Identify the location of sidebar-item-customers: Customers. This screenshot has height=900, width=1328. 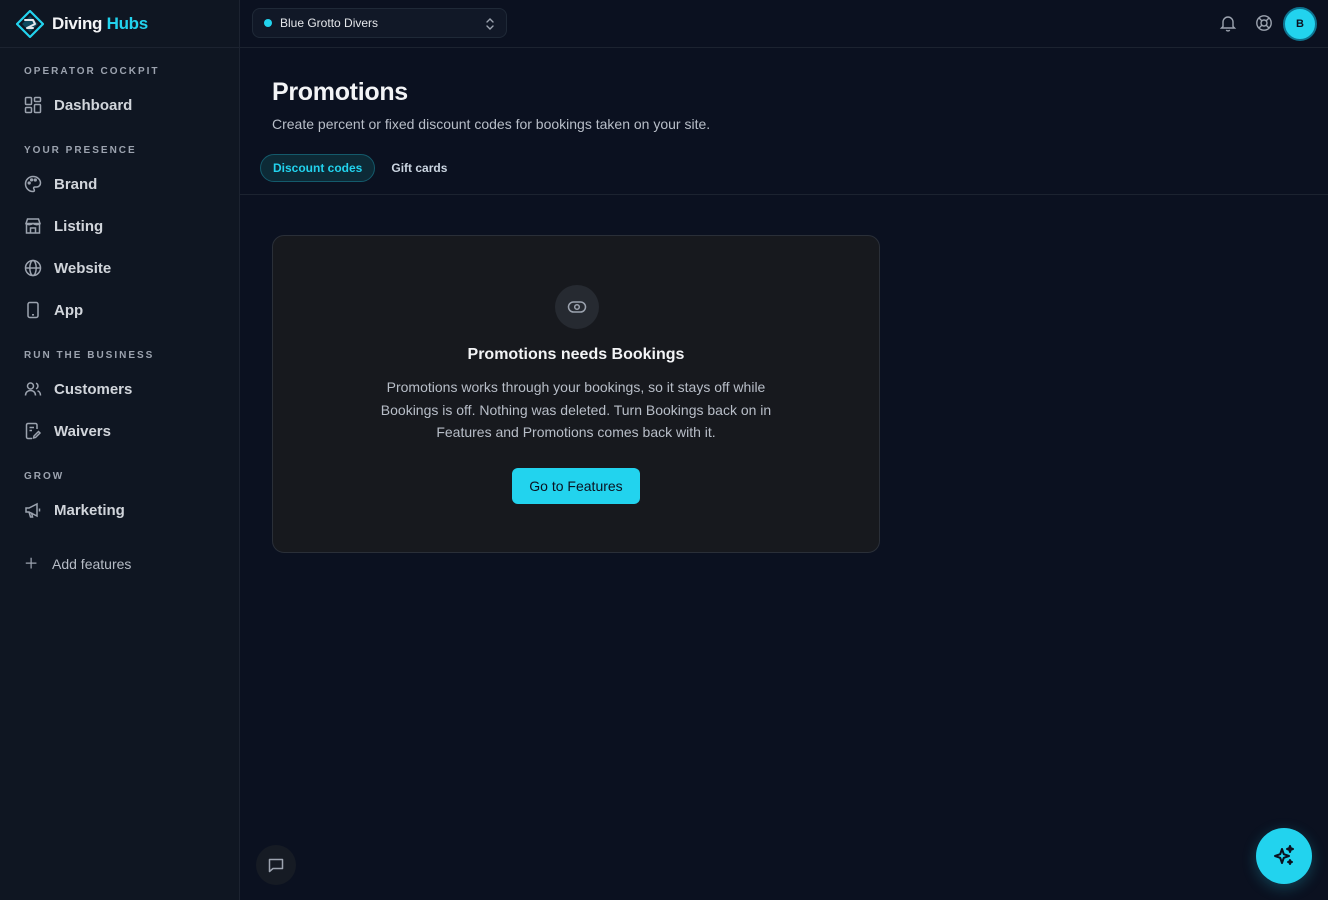
(78, 389).